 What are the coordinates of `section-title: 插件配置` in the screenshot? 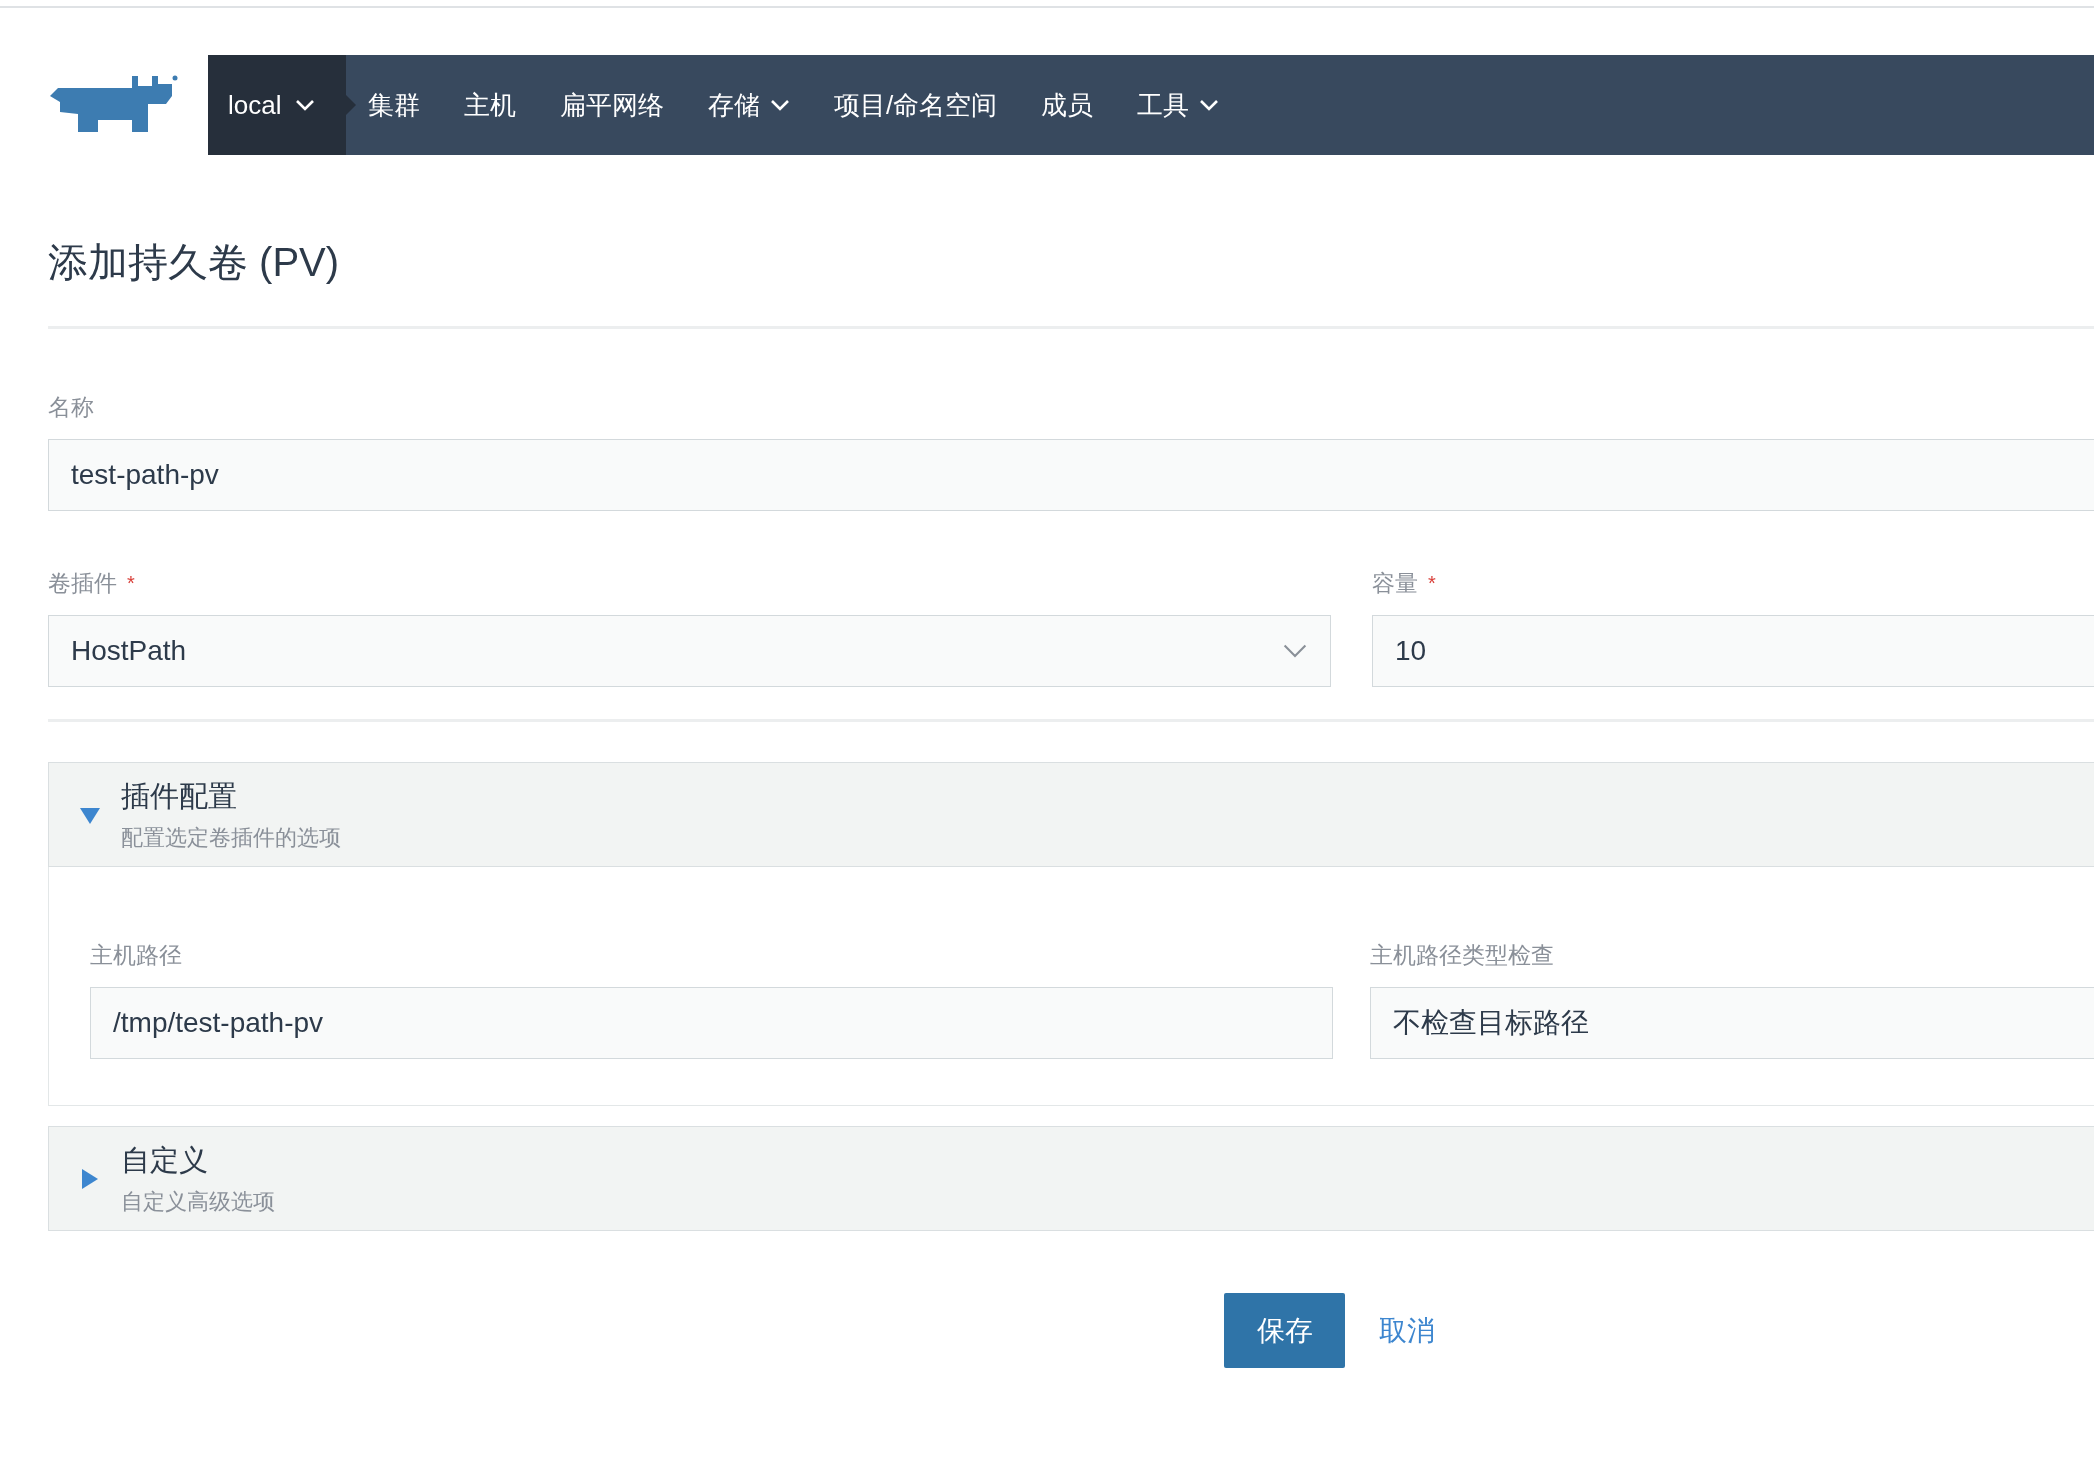 It's located at (179, 796).